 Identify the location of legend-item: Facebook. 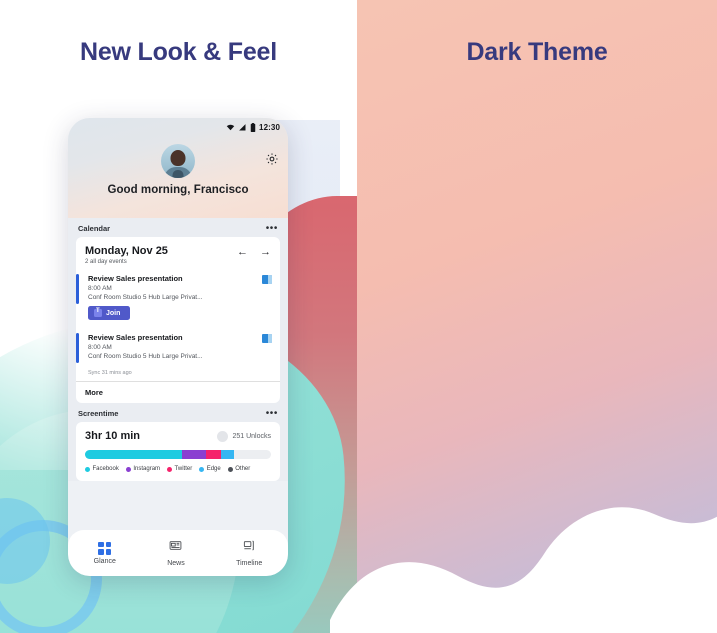
(102, 469).